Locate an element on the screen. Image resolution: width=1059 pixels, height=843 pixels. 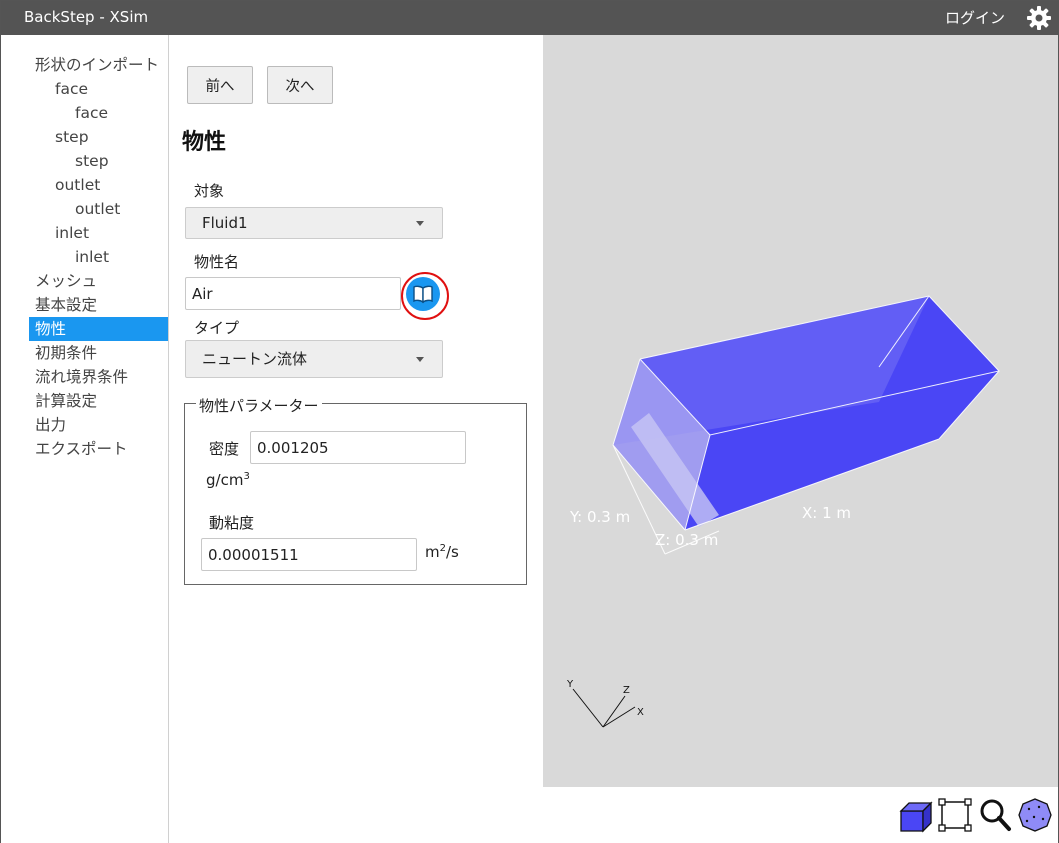
axis-label-z: Z is located at coordinates (626, 690).